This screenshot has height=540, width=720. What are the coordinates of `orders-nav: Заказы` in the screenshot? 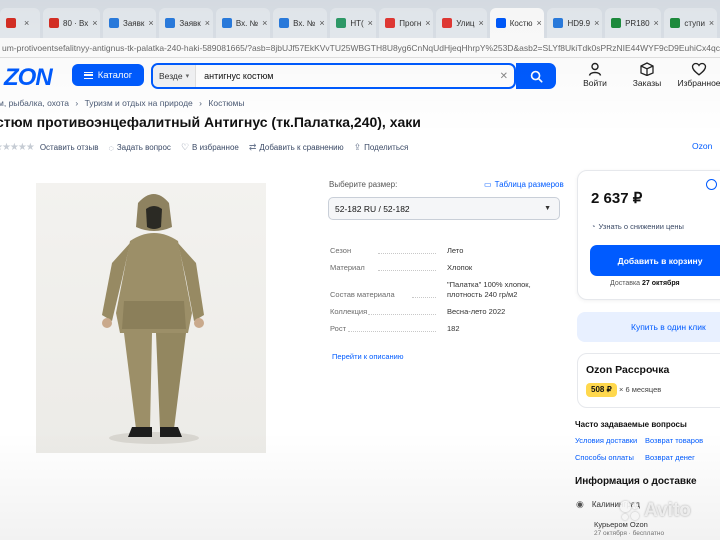 It's located at (647, 75).